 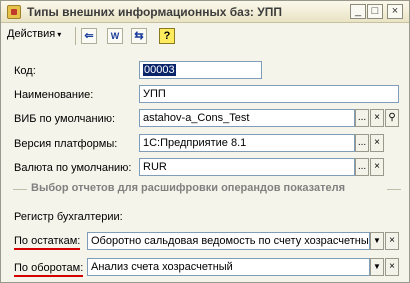 What do you see at coordinates (195, 143) in the screenshot?
I see `platform-value: 1С:Предприятие 8.1` at bounding box center [195, 143].